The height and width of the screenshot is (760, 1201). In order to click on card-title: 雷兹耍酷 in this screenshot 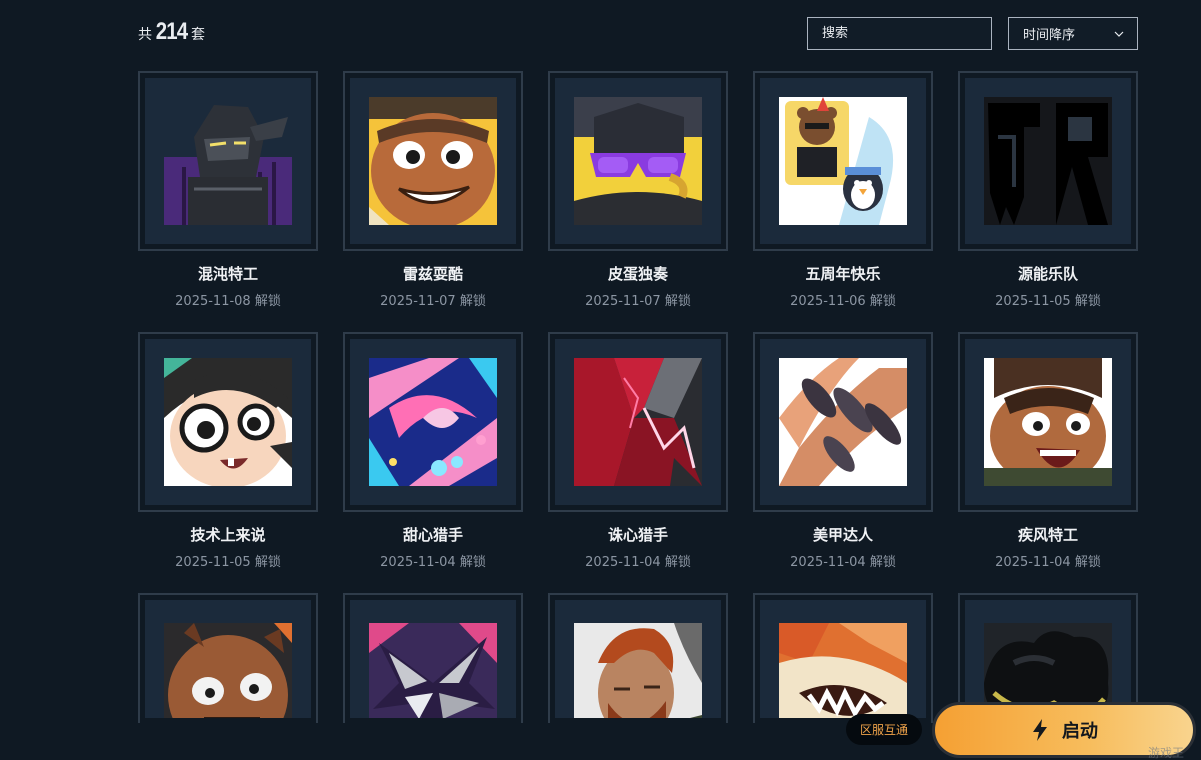, I will do `click(432, 274)`.